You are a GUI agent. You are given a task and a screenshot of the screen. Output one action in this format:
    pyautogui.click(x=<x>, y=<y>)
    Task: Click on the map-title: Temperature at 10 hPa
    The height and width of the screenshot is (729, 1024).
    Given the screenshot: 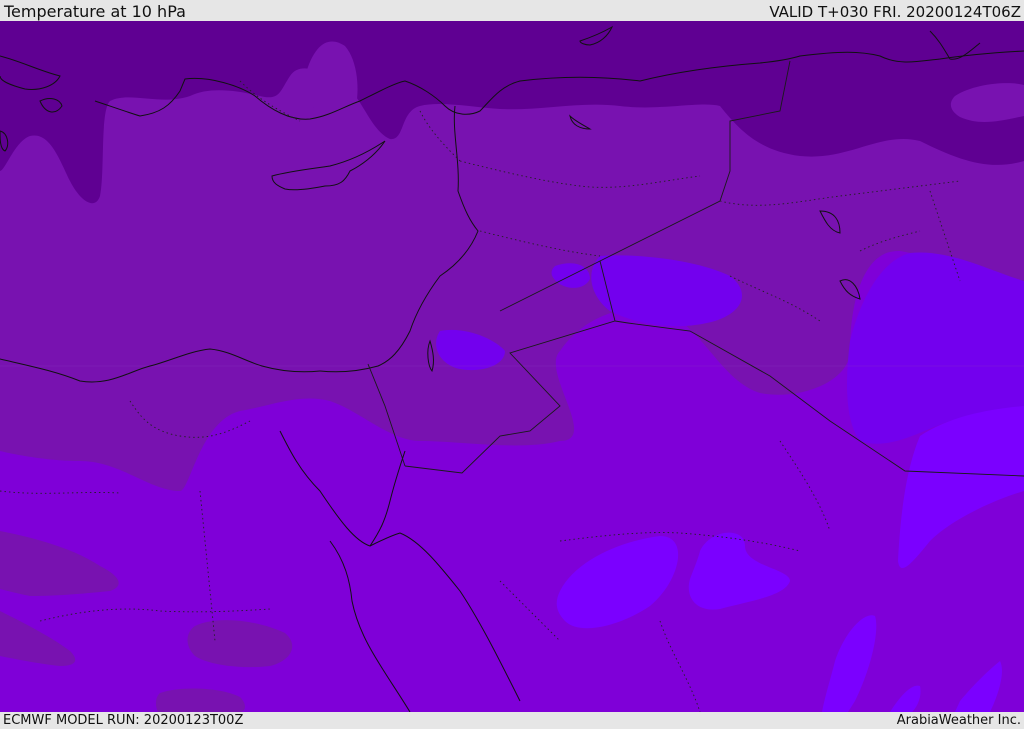 What is the action you would take?
    pyautogui.click(x=95, y=11)
    